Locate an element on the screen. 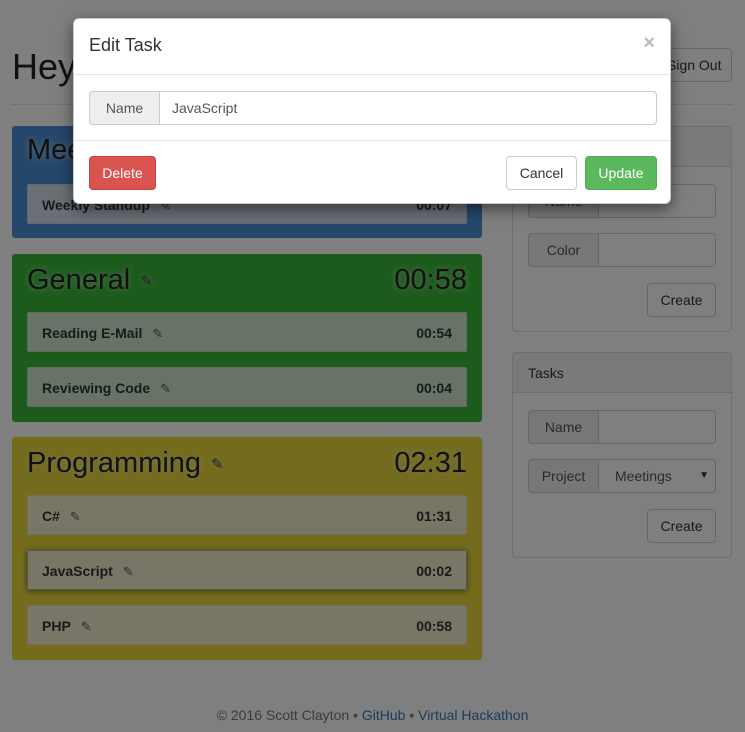 Image resolution: width=745 pixels, height=732 pixels. delete-button: Delete is located at coordinates (122, 173).